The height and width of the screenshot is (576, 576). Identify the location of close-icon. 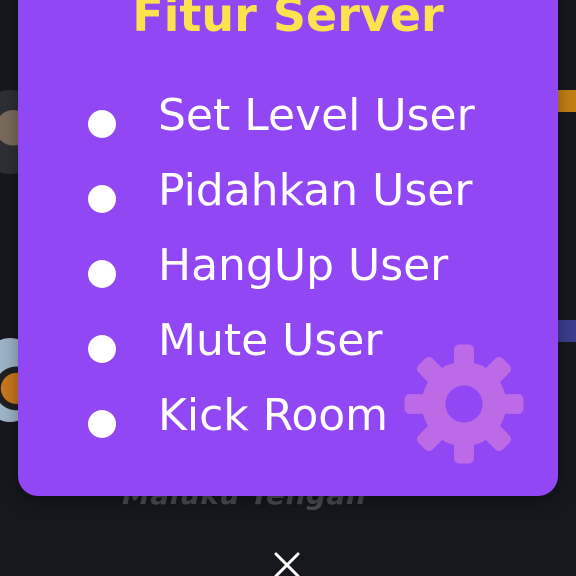
(287, 562).